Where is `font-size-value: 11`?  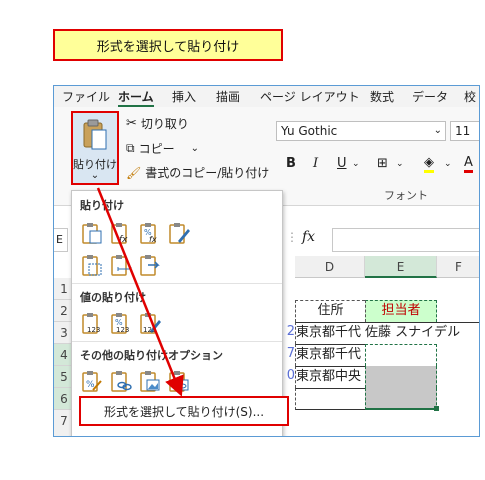
font-size-value: 11 is located at coordinates (463, 131).